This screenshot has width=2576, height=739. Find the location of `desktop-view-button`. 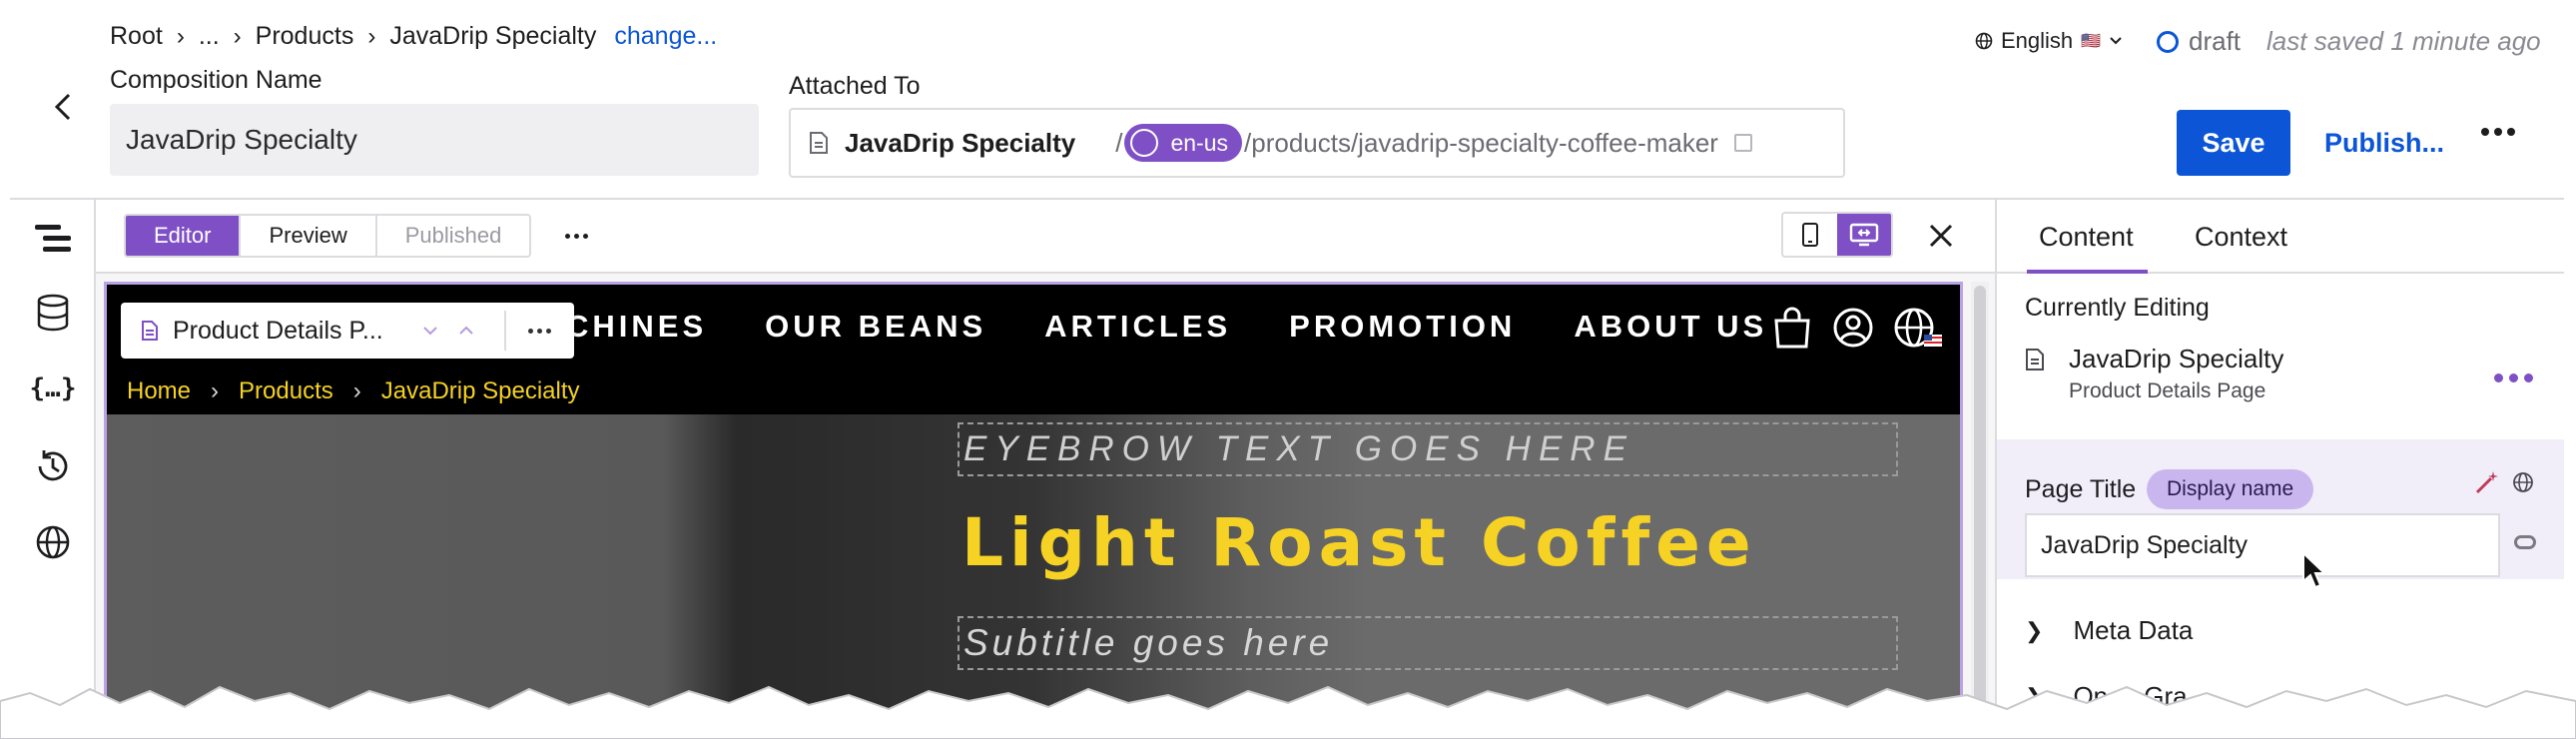

desktop-view-button is located at coordinates (1864, 235).